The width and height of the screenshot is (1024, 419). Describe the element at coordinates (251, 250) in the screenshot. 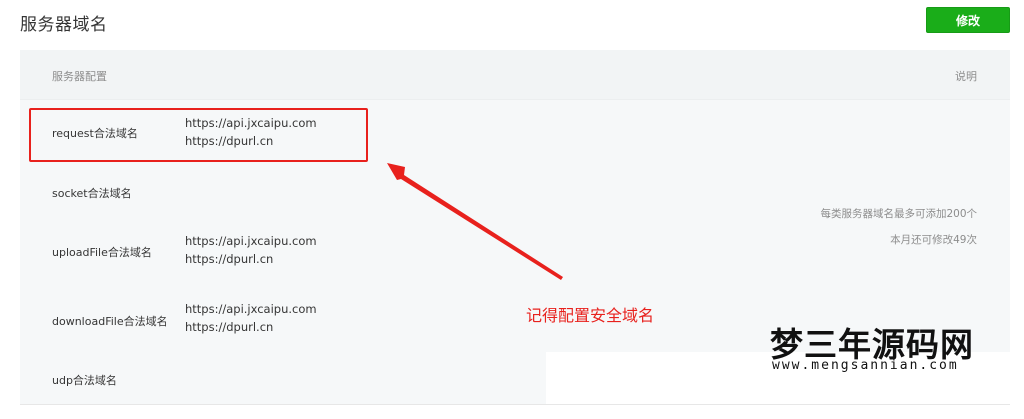

I see `row-values-uploadfile: https://api.jxcaipu.com https://dpurl.cn` at that location.